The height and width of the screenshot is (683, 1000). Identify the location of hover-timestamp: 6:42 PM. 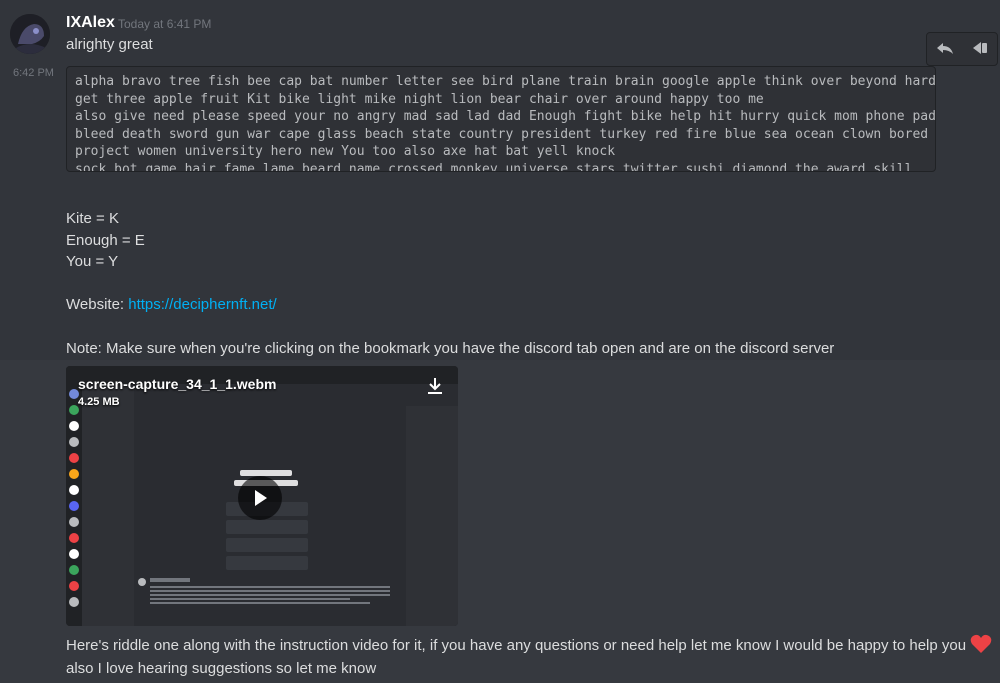
(33, 73).